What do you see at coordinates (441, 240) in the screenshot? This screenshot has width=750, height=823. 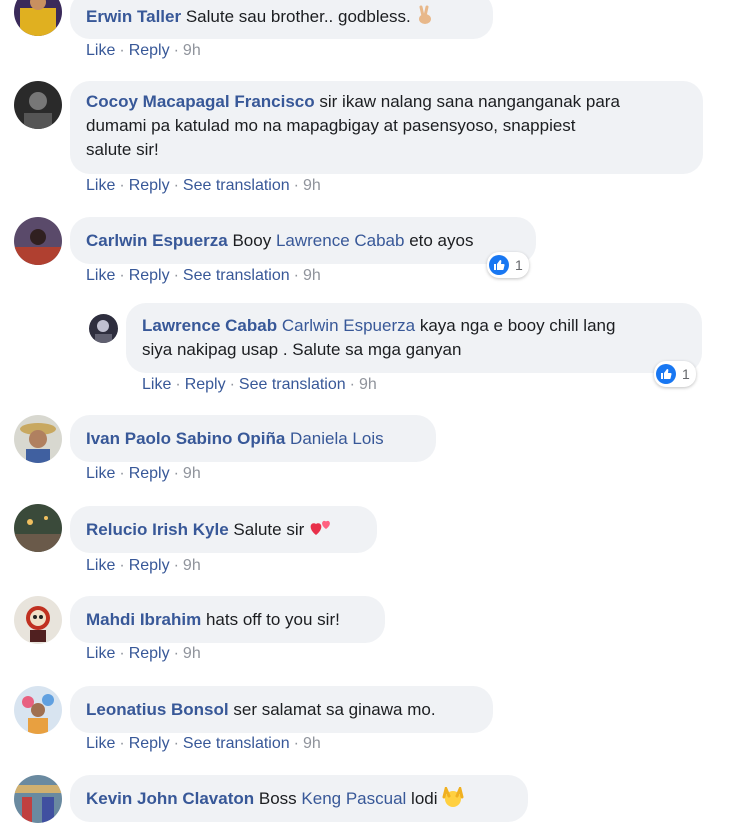 I see `comment-text: eto ayos` at bounding box center [441, 240].